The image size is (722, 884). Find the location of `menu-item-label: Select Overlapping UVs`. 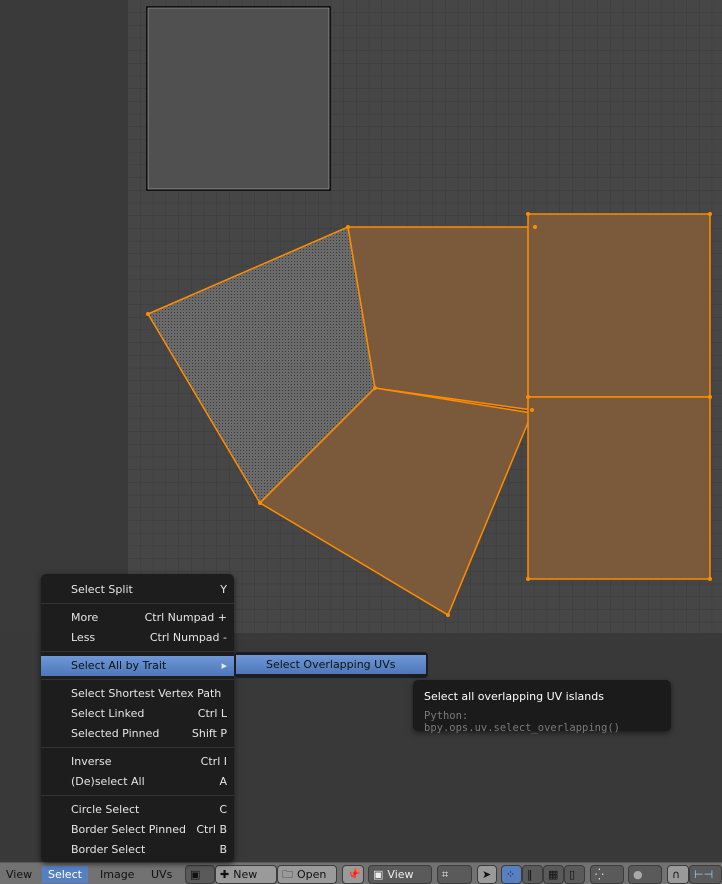

menu-item-label: Select Overlapping UVs is located at coordinates (331, 664).